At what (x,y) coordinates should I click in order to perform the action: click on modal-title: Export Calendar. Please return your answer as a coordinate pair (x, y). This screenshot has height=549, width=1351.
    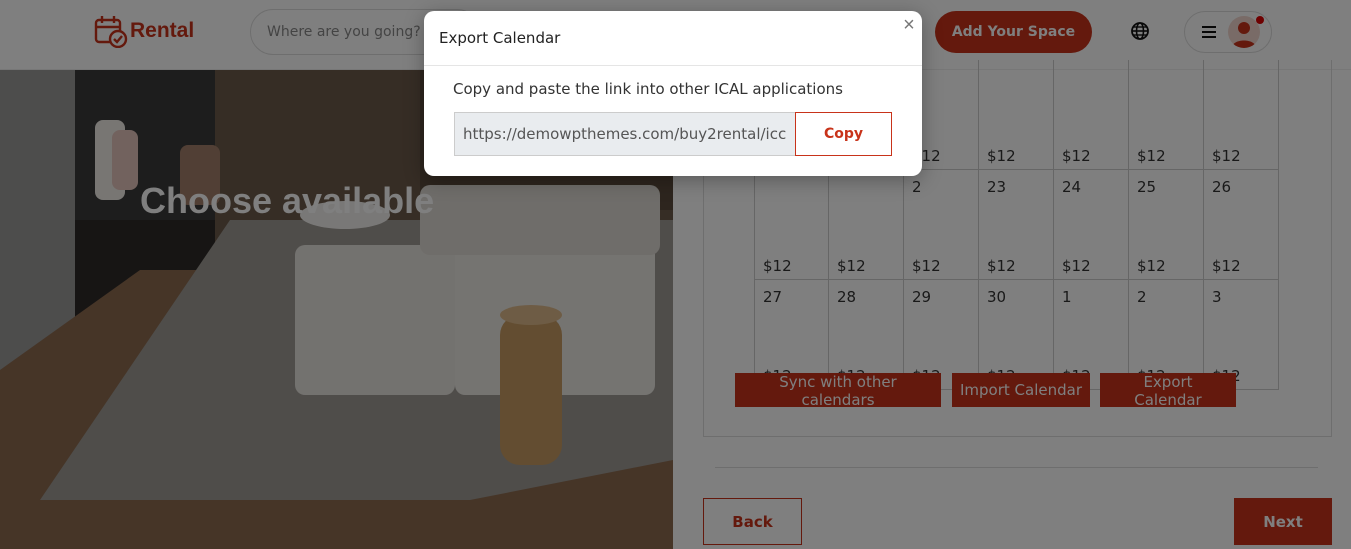
    Looking at the image, I should click on (500, 38).